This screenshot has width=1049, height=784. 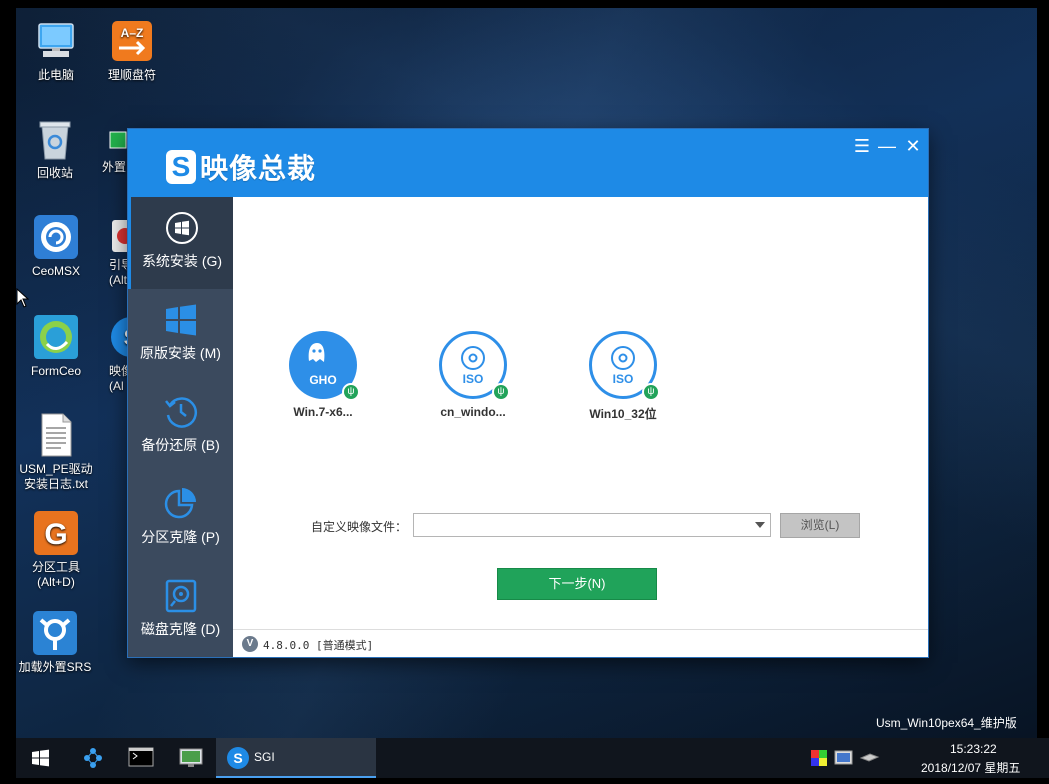 I want to click on windows-start-icon, so click(x=40, y=758).